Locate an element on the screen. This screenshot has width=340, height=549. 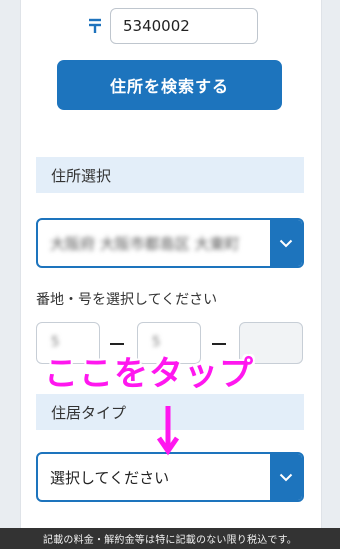
tap-here-annotation: ここをタップ is located at coordinates (149, 374).